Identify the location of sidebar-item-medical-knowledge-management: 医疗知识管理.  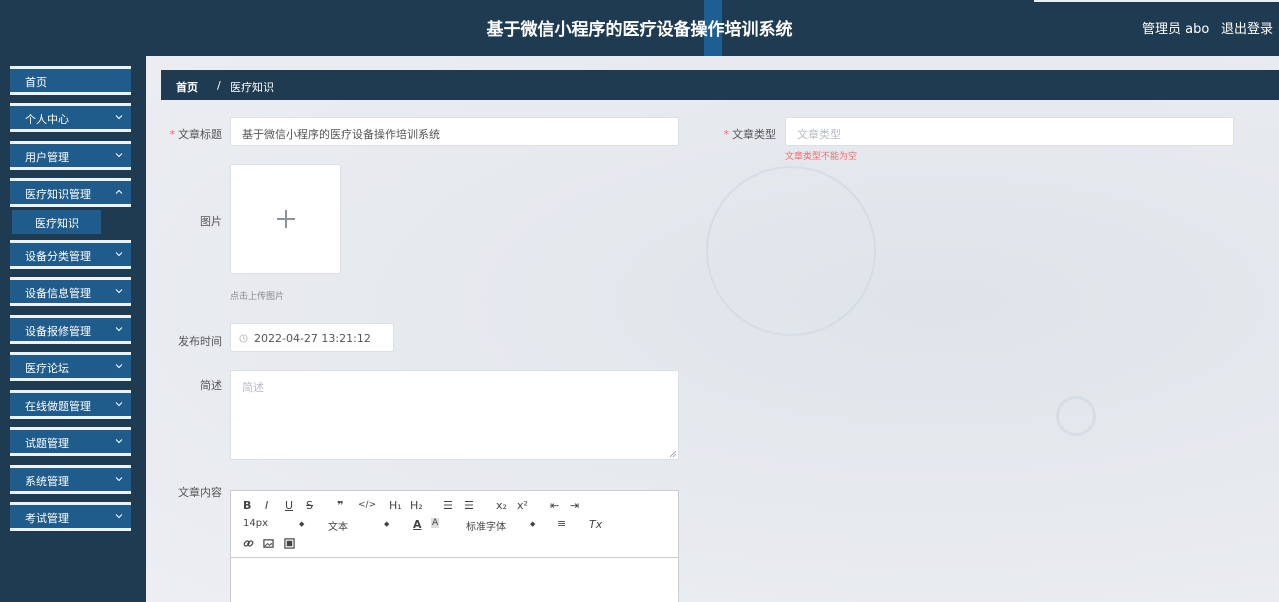
(70, 192).